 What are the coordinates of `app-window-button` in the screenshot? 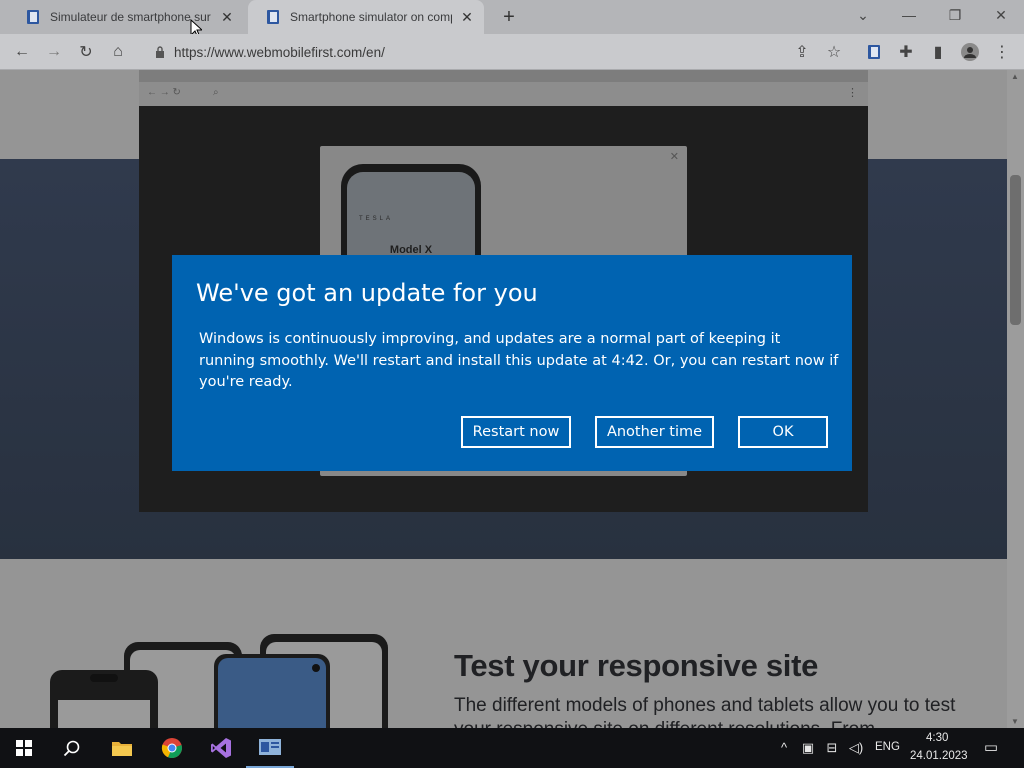 It's located at (270, 748).